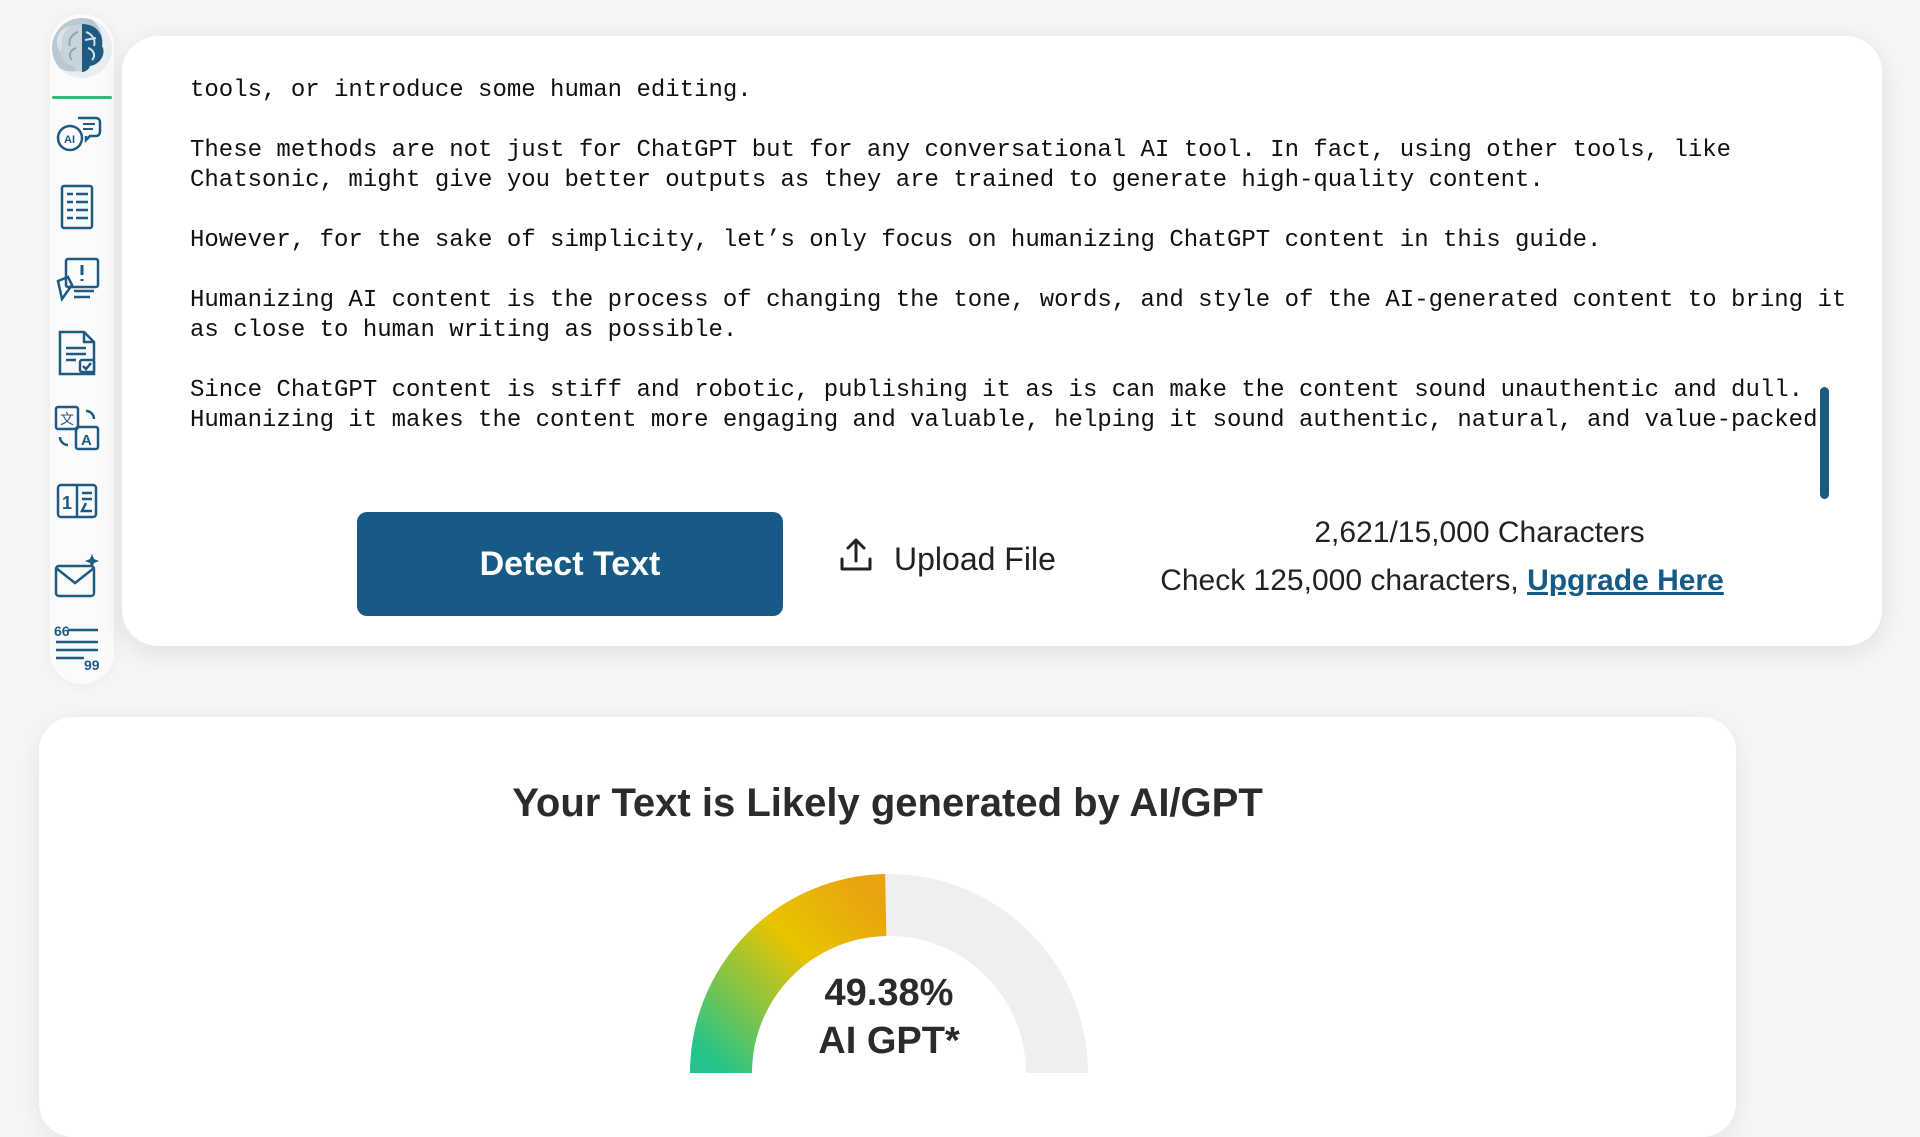 The image size is (1920, 1137). What do you see at coordinates (1625, 580) in the screenshot?
I see `upgrade-link: Upgrade Here` at bounding box center [1625, 580].